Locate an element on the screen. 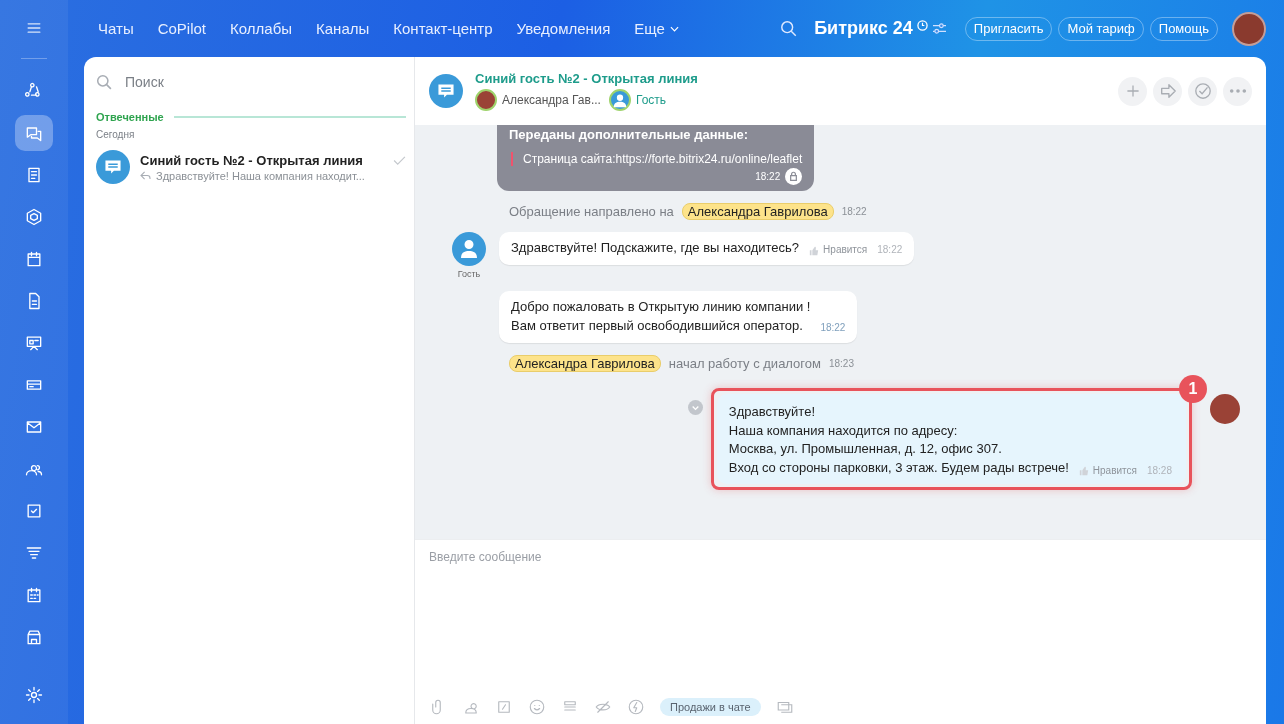  member-name: Гость is located at coordinates (651, 100).